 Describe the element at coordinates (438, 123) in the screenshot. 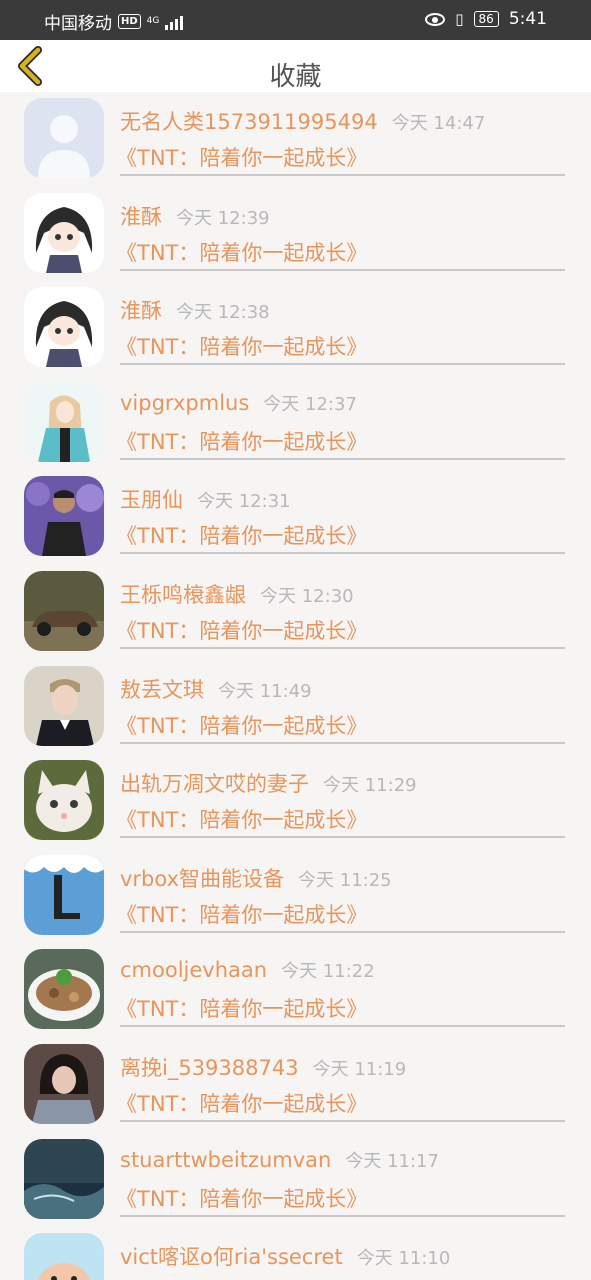

I see `timestamp: 今天 14:47` at that location.